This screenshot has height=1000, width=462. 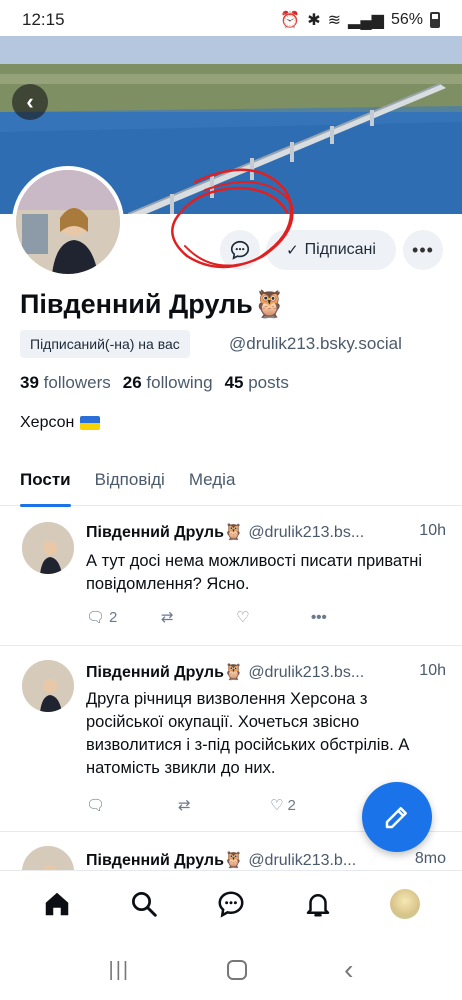 I want to click on signal-icon: ▂▄▆, so click(x=366, y=20).